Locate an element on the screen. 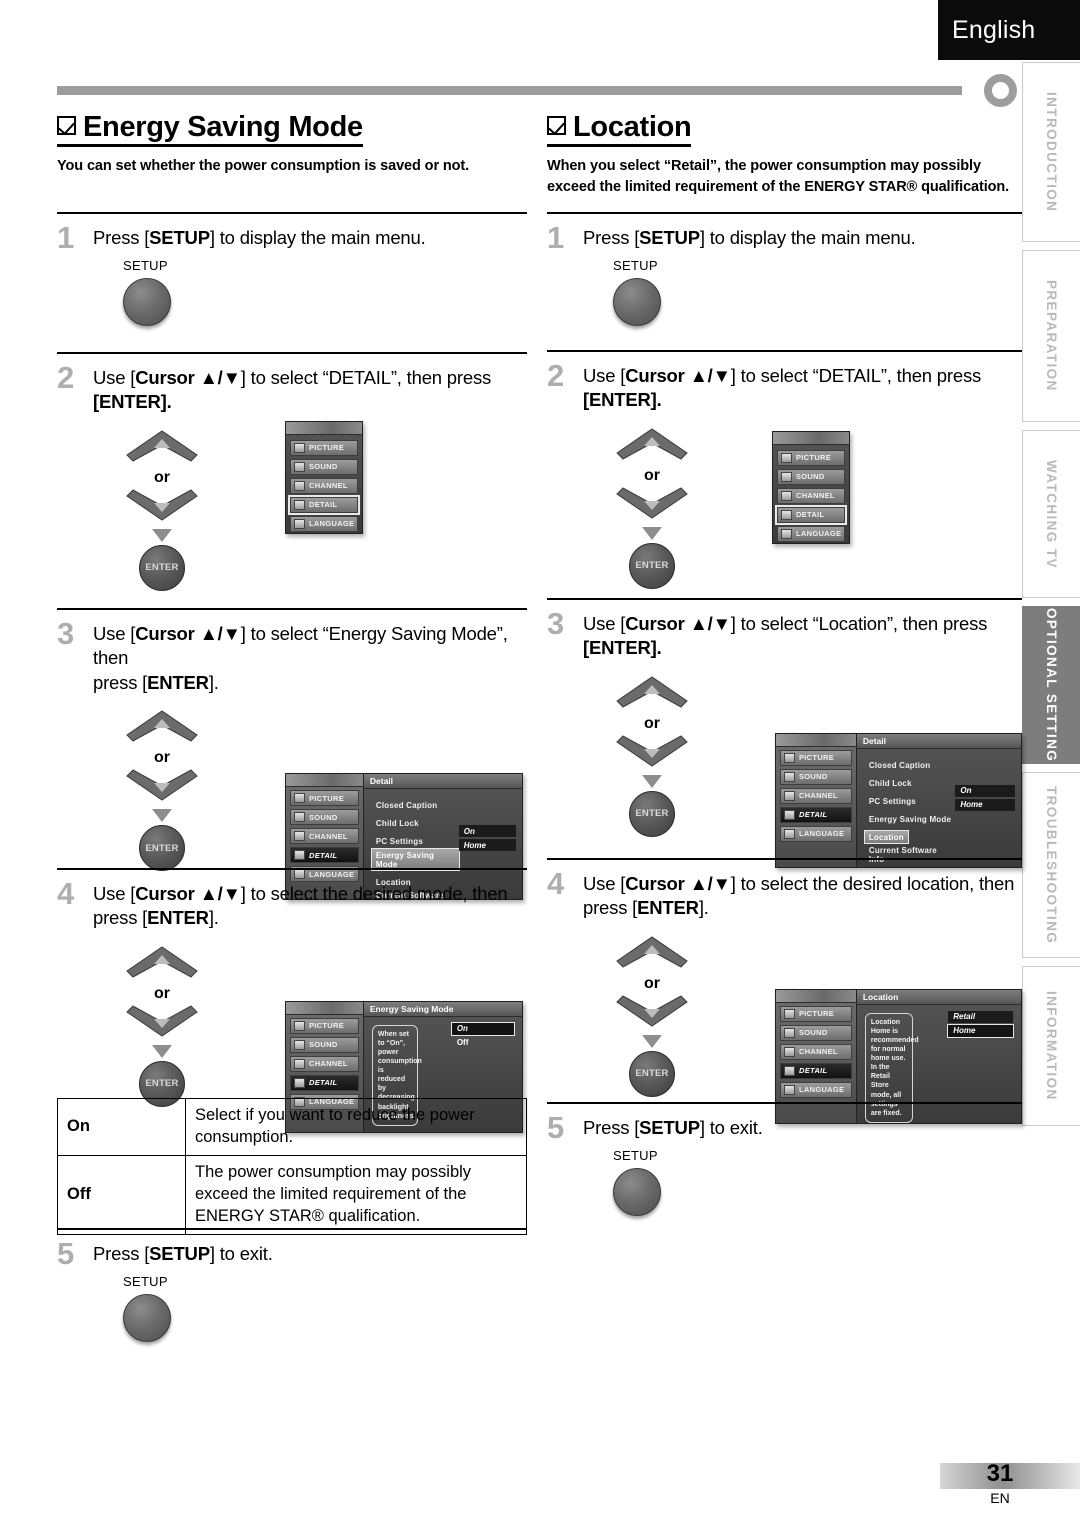  osd-top-bar is located at coordinates (324, 781).